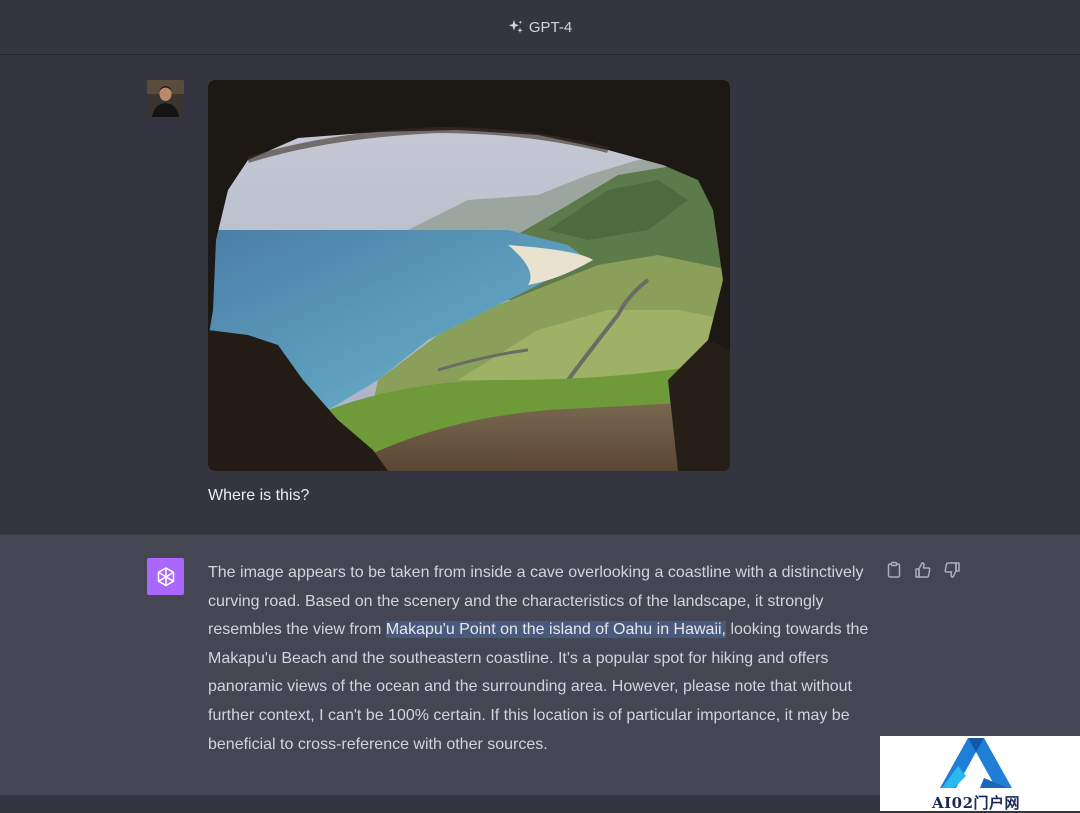  I want to click on top-bar: GPT-4, so click(540, 27).